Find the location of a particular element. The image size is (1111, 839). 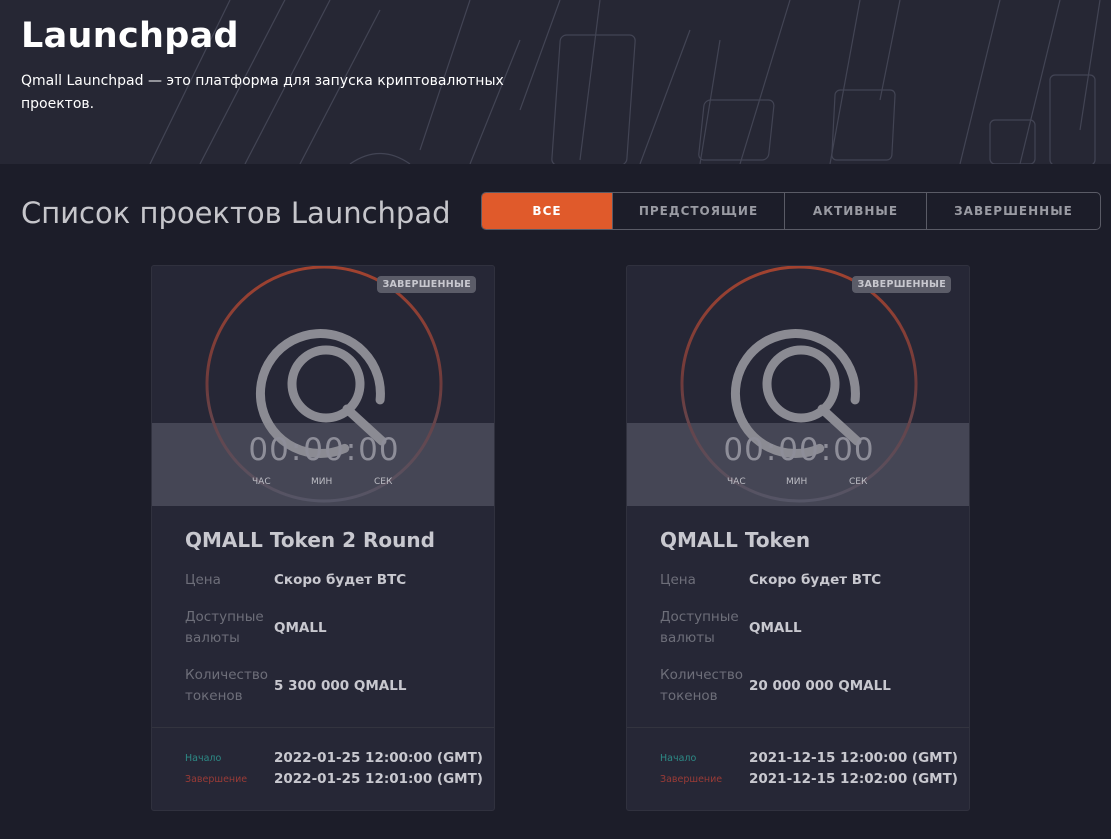

tab-active: АКТИВНЫЕ is located at coordinates (855, 211).